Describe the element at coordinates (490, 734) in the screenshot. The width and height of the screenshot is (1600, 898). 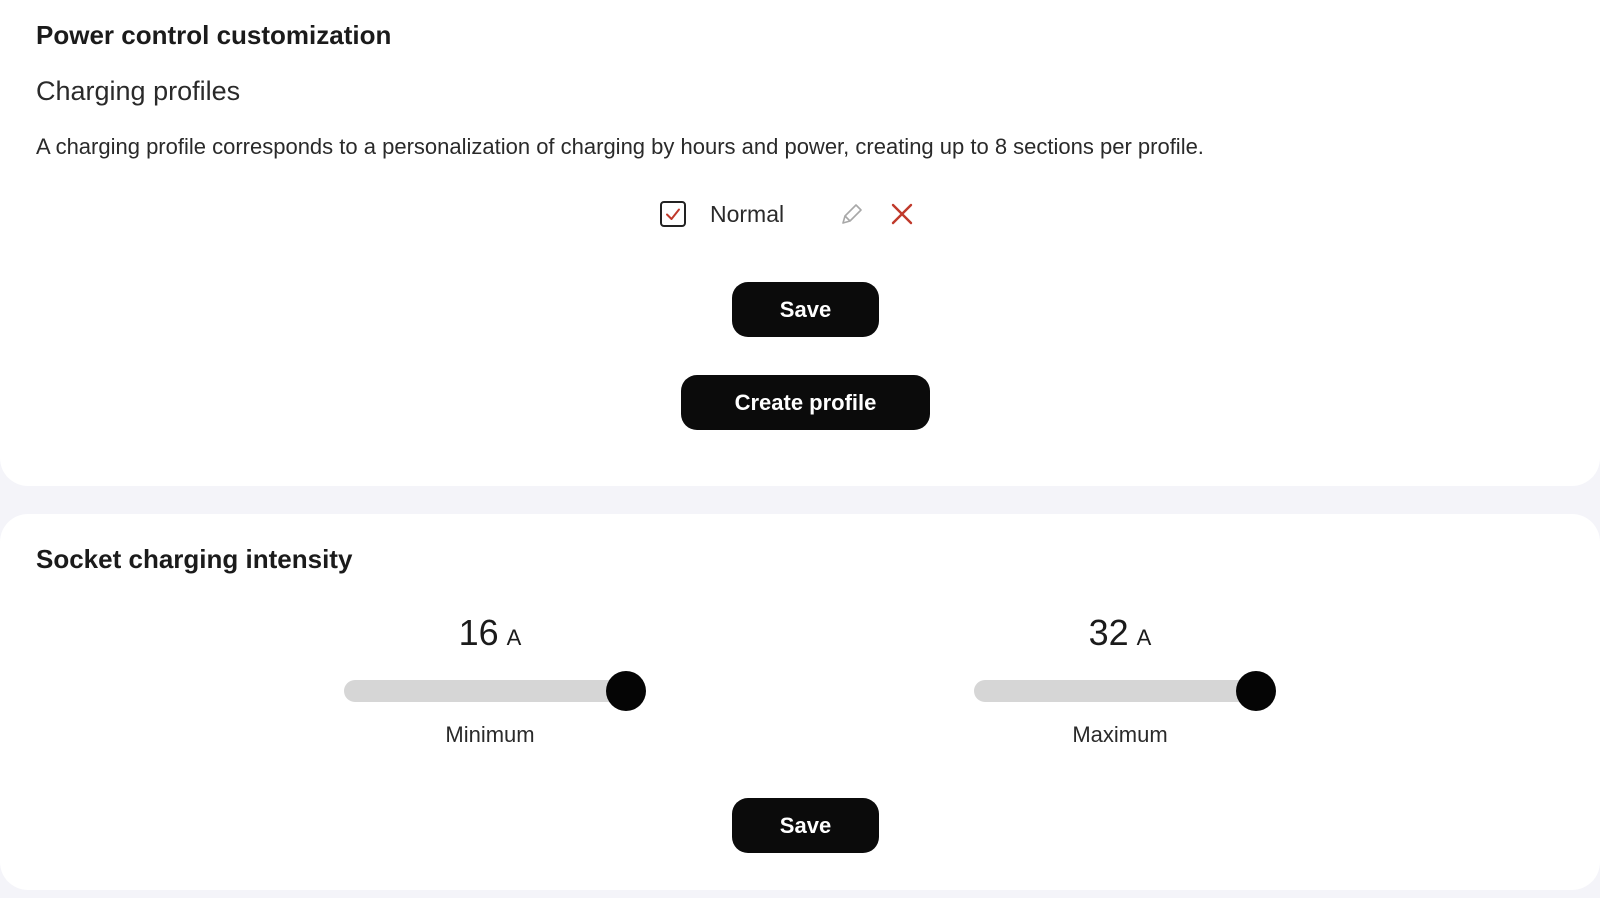
I see `minimum-label: Minimum` at that location.